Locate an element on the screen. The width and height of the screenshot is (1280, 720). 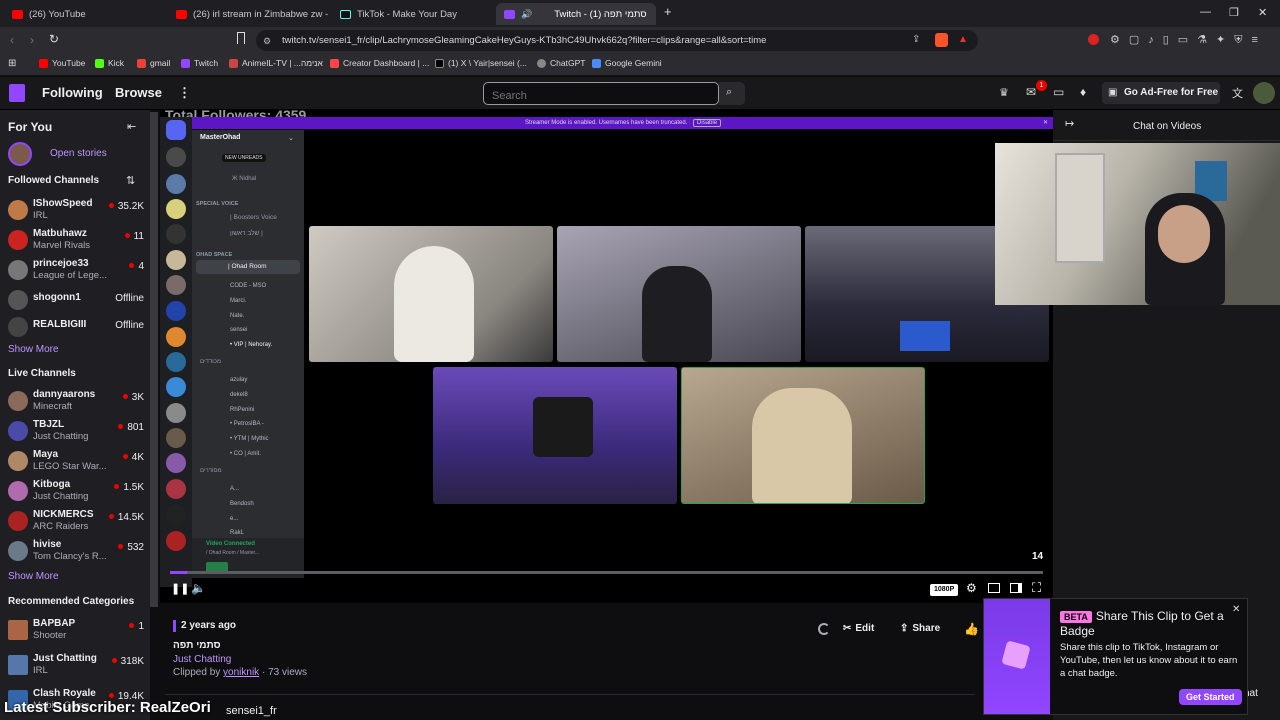
whispers-icon: ▭ is located at coordinates (1058, 92).